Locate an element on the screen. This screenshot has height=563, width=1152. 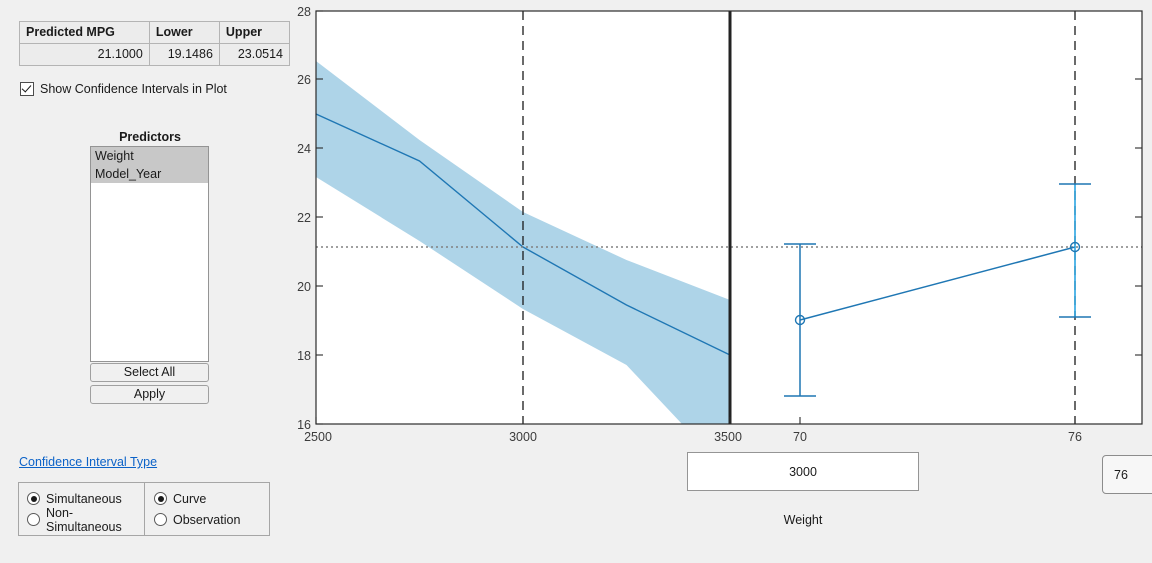
y-tick-label: 20 is located at coordinates (304, 287).